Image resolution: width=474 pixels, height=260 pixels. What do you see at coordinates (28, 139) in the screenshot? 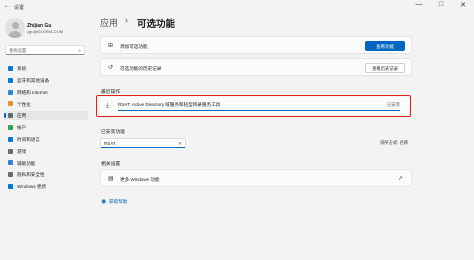
I see `sidebar-item-label: 时间和语言` at bounding box center [28, 139].